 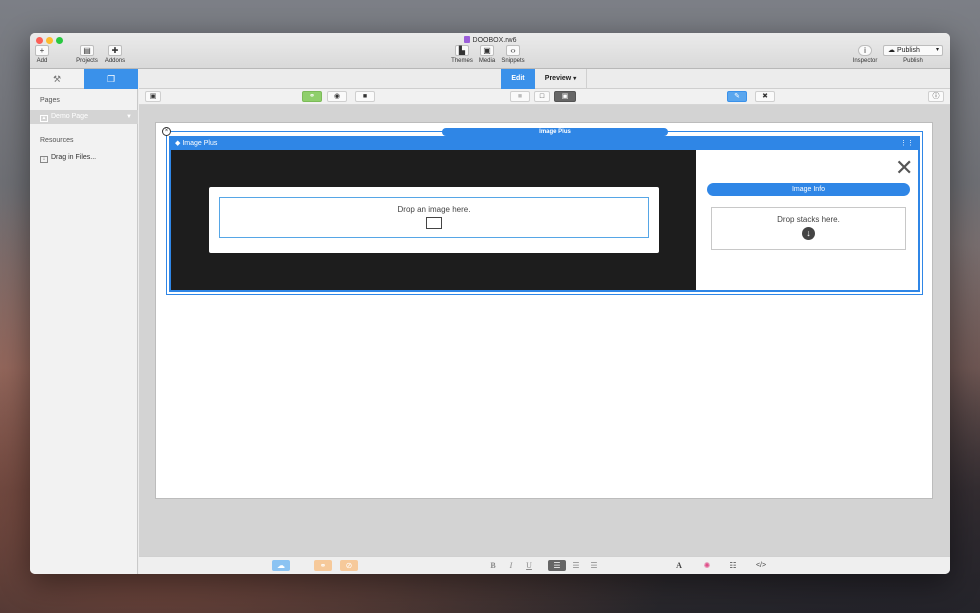 I want to click on cloud-button: ☁, so click(x=281, y=565).